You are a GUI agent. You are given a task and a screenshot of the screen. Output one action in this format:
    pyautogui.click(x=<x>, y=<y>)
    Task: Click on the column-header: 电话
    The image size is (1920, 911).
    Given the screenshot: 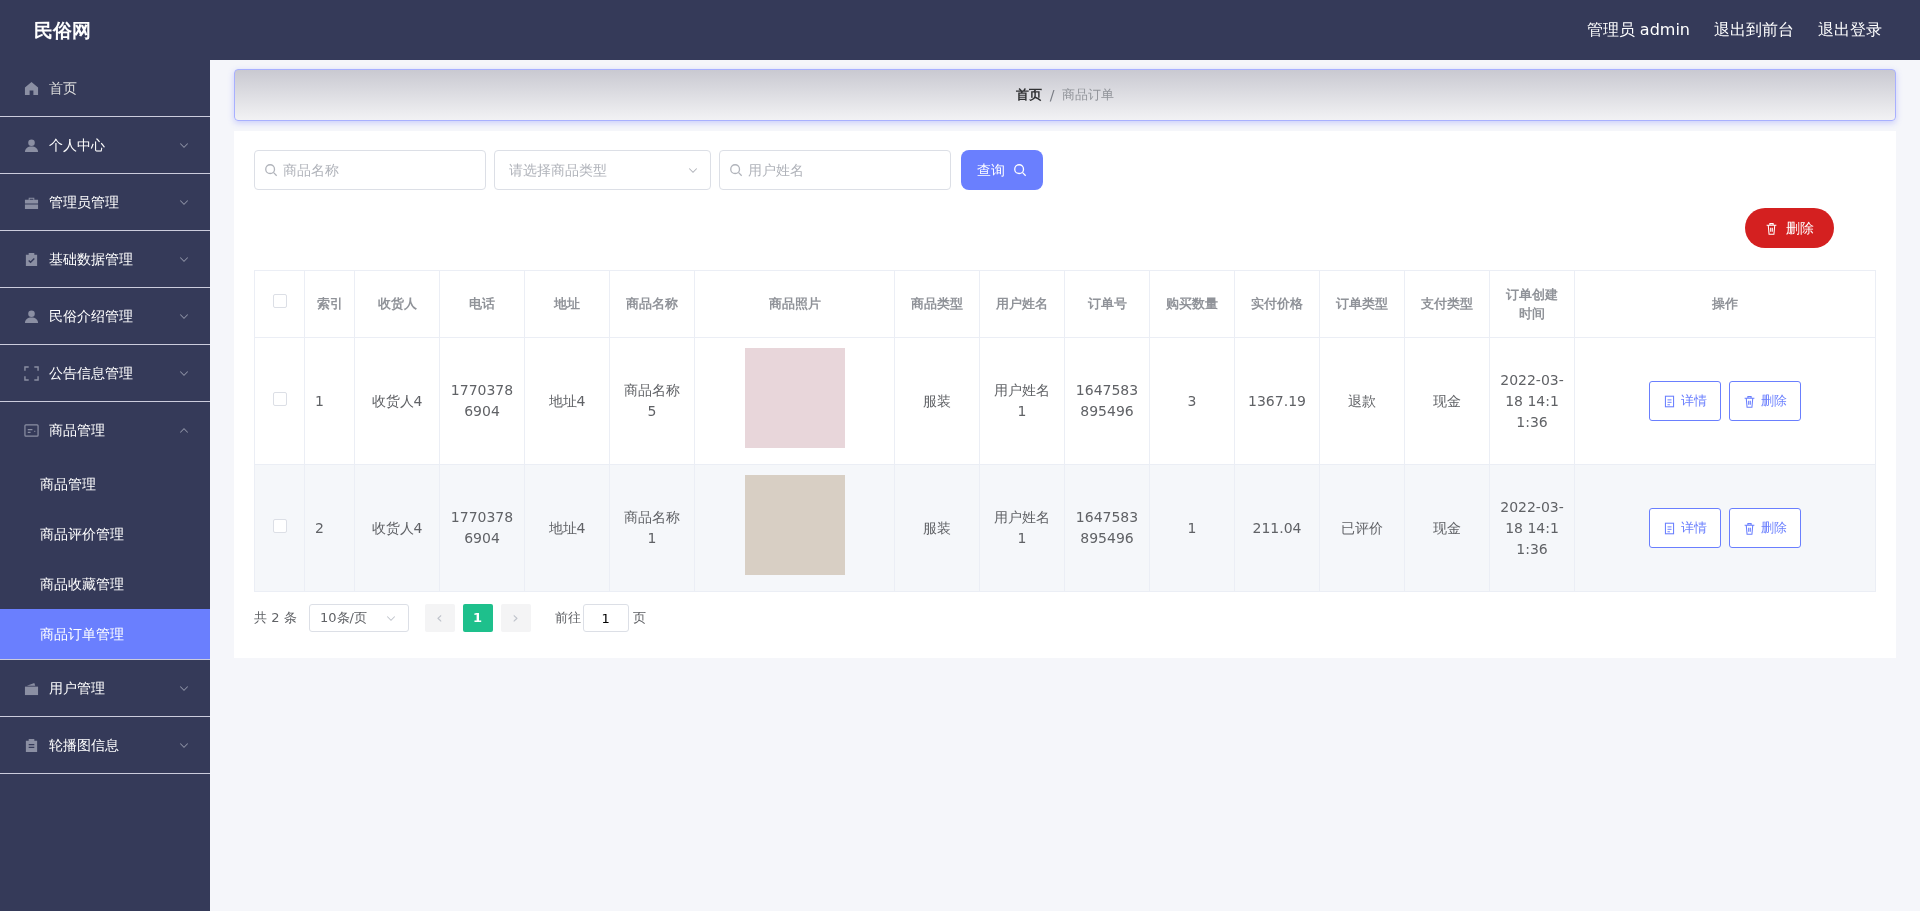 What is the action you would take?
    pyautogui.click(x=482, y=304)
    